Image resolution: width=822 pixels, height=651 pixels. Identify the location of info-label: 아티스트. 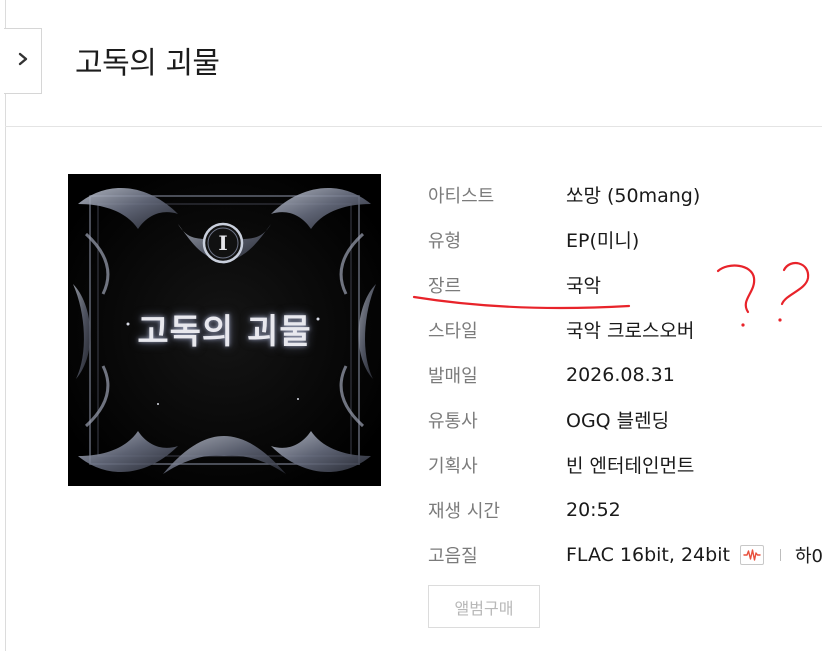
(461, 196).